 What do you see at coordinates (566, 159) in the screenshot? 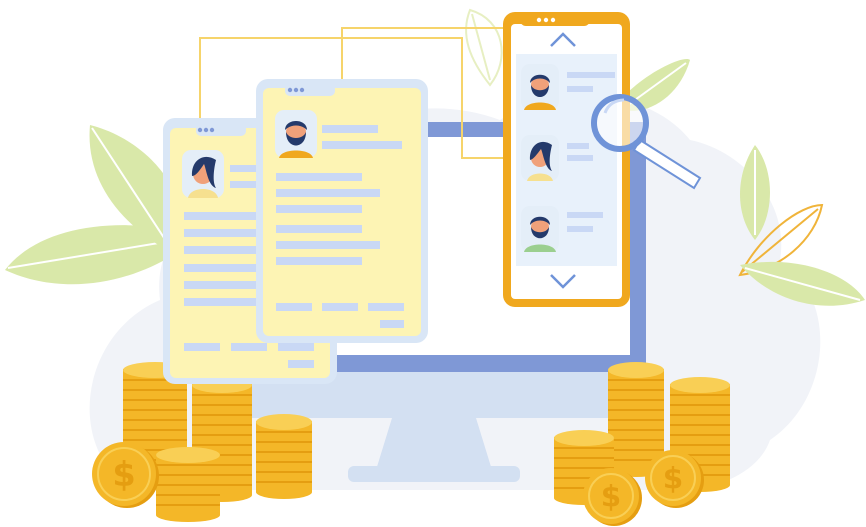
I see `phone` at bounding box center [566, 159].